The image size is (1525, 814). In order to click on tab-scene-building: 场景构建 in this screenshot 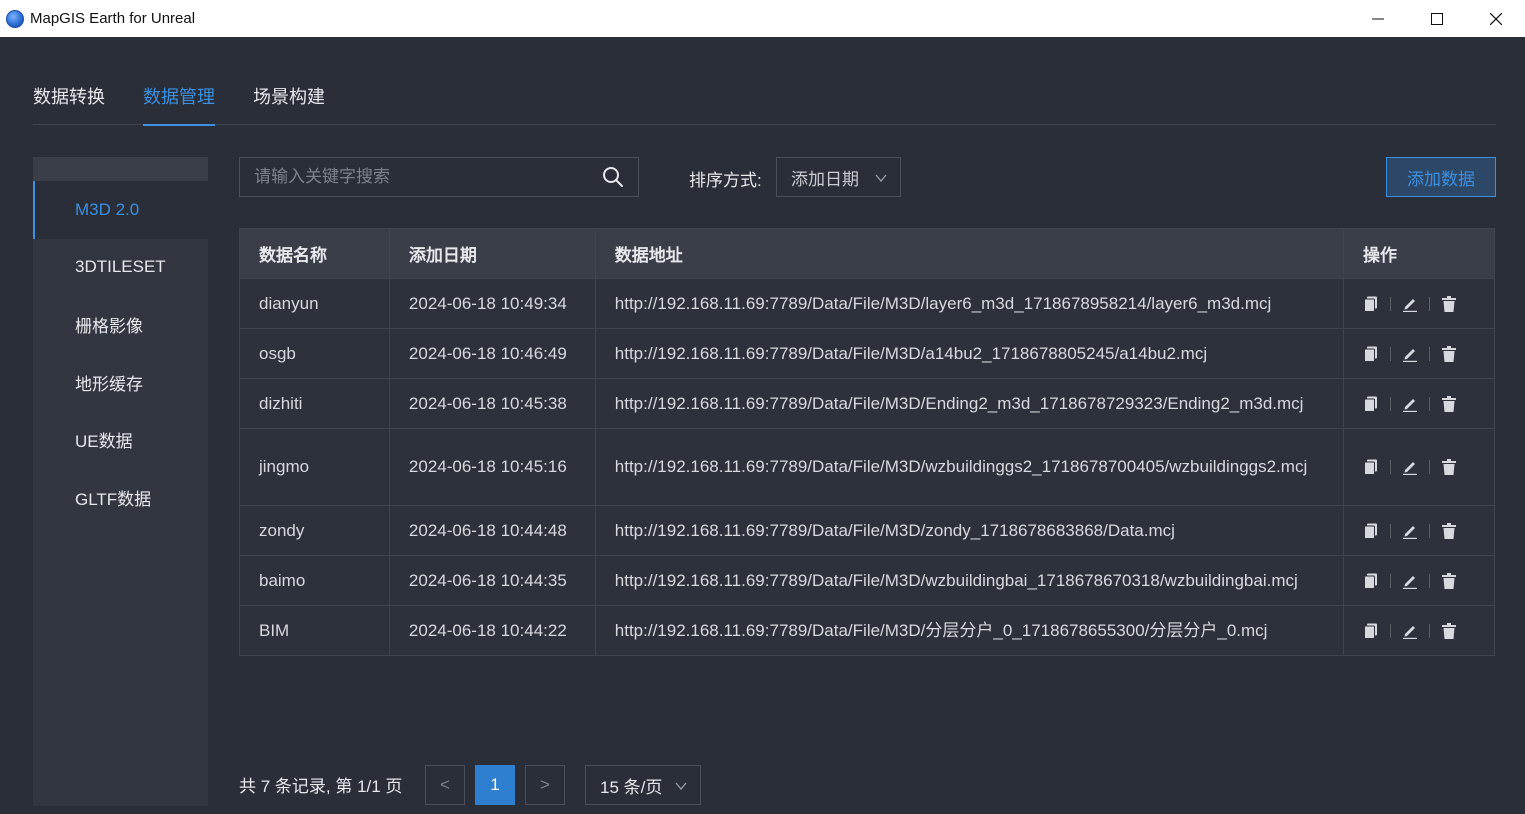, I will do `click(289, 104)`.